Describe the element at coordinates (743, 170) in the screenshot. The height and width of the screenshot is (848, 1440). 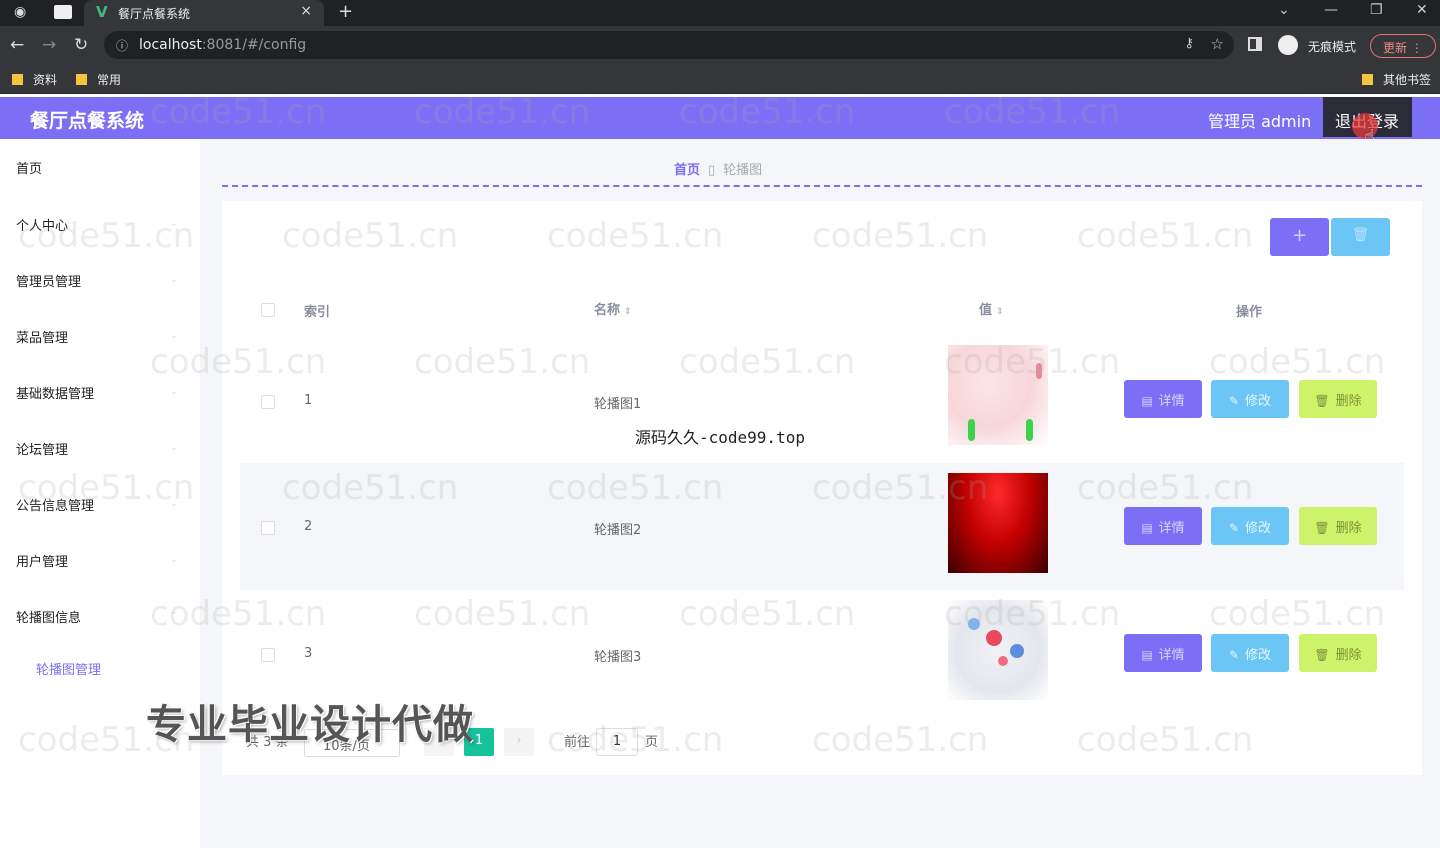
I see `breadcrumb-current: 轮播图` at that location.